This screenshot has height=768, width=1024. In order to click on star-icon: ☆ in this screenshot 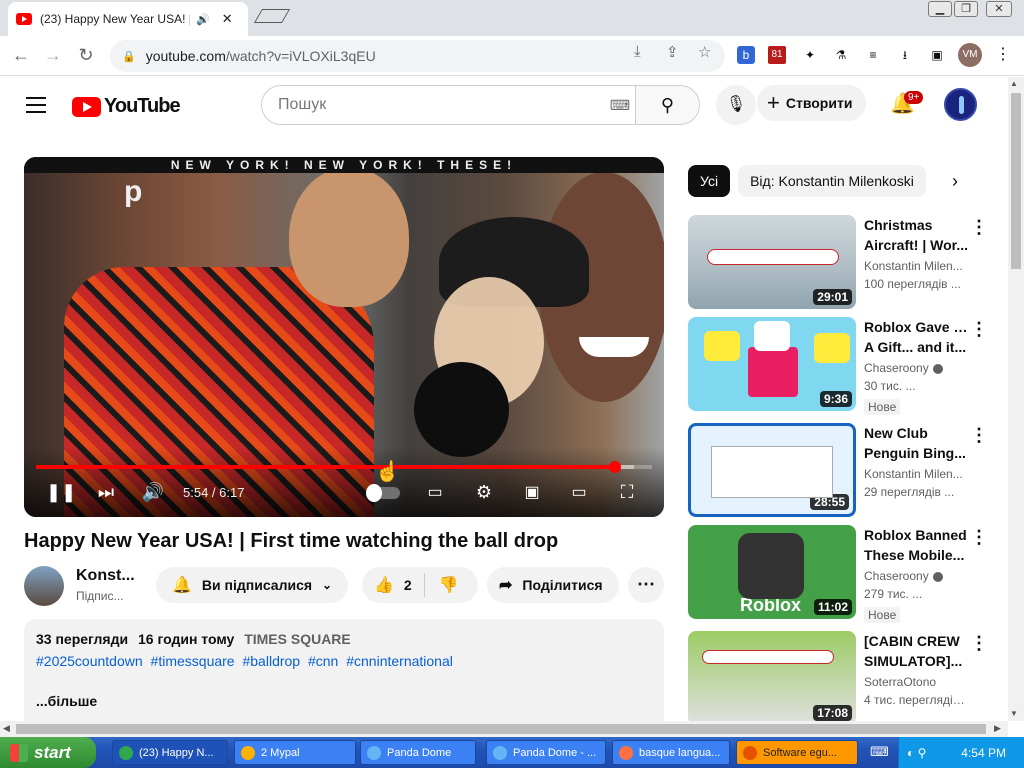, I will do `click(704, 52)`.